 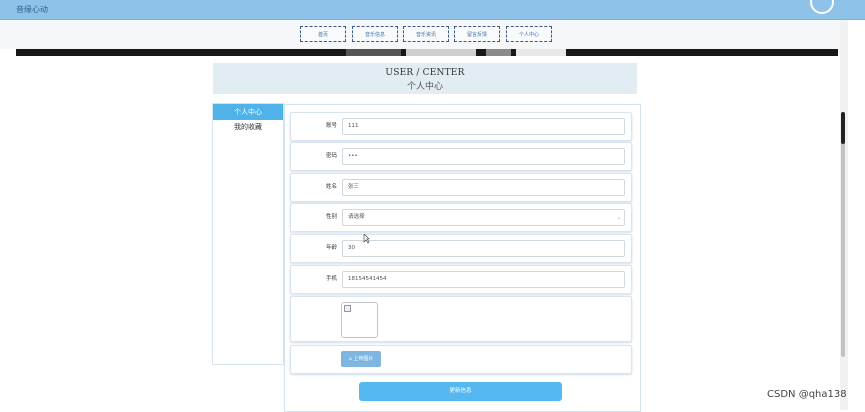 What do you see at coordinates (461, 359) in the screenshot?
I see `form-row-upload: ⌂ 上传图片` at bounding box center [461, 359].